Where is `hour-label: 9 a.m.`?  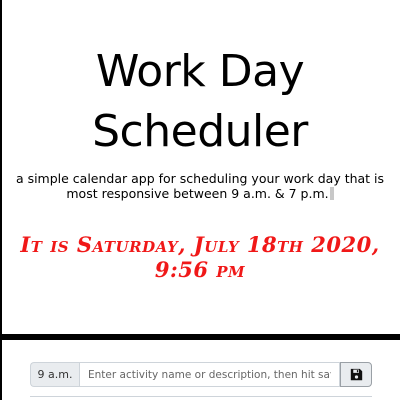 hour-label: 9 a.m. is located at coordinates (54, 374).